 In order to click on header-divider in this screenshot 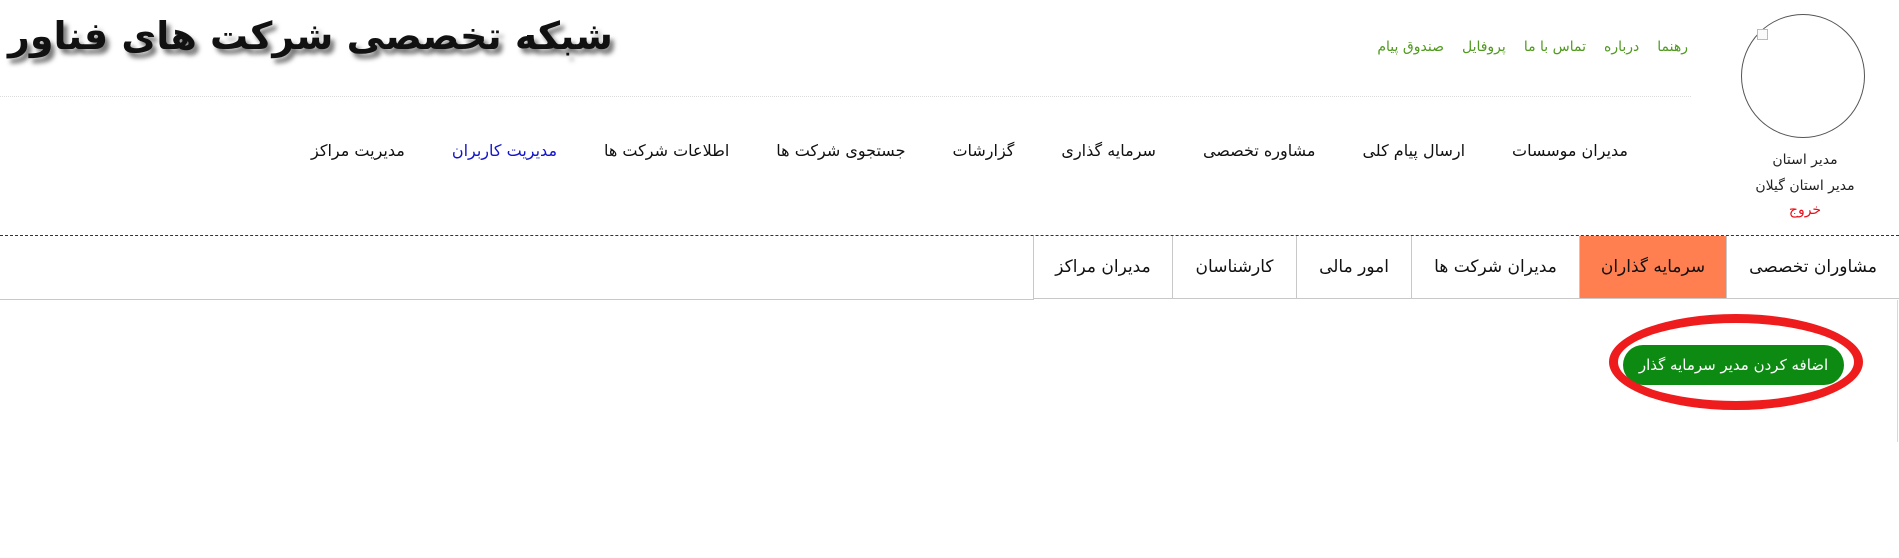, I will do `click(845, 96)`.